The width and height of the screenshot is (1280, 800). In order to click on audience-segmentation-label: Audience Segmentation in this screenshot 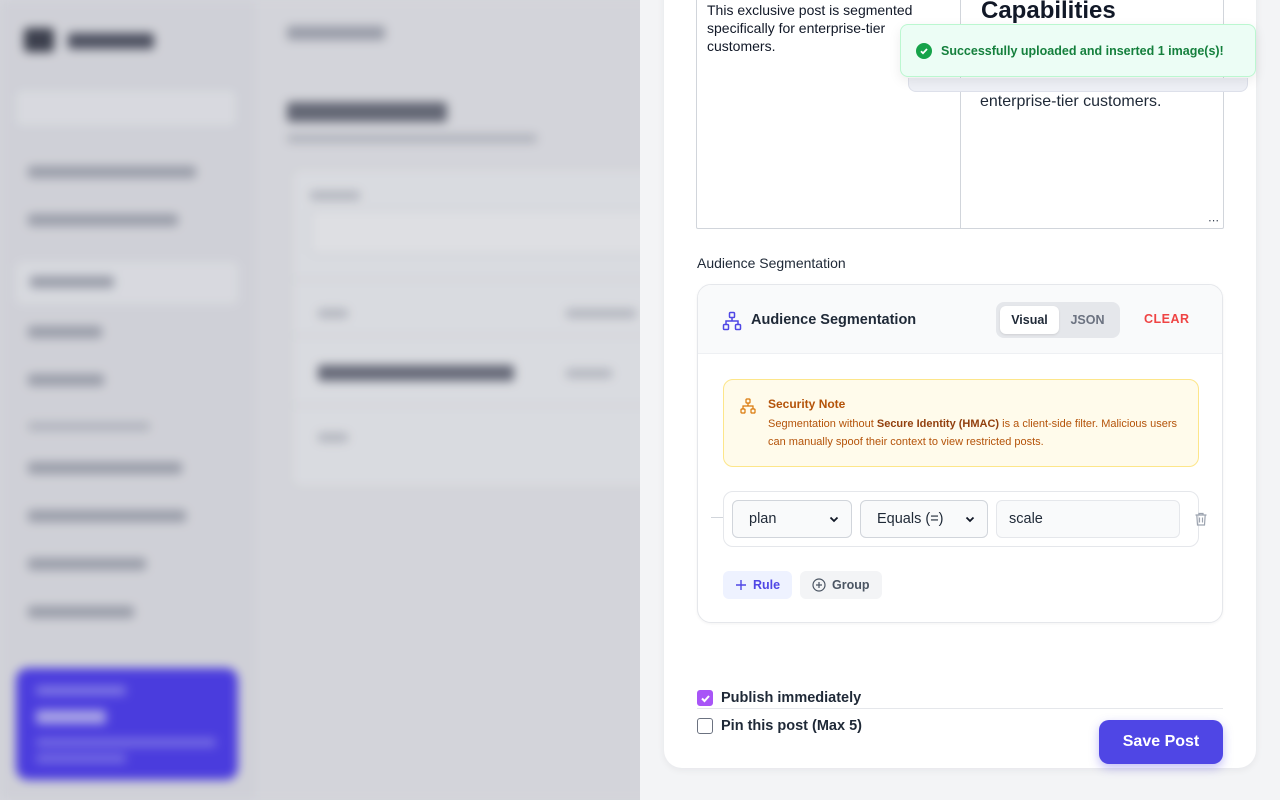, I will do `click(771, 263)`.